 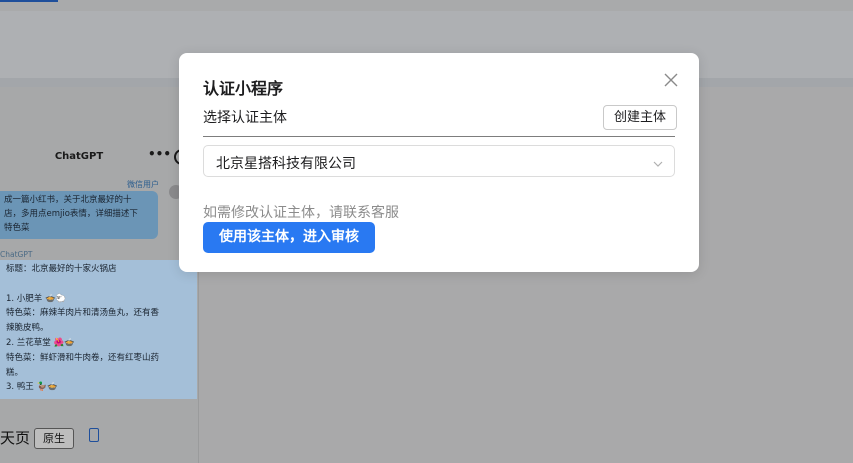 What do you see at coordinates (286, 164) in the screenshot?
I see `entity-select-value: 北京星搭科技有限公司` at bounding box center [286, 164].